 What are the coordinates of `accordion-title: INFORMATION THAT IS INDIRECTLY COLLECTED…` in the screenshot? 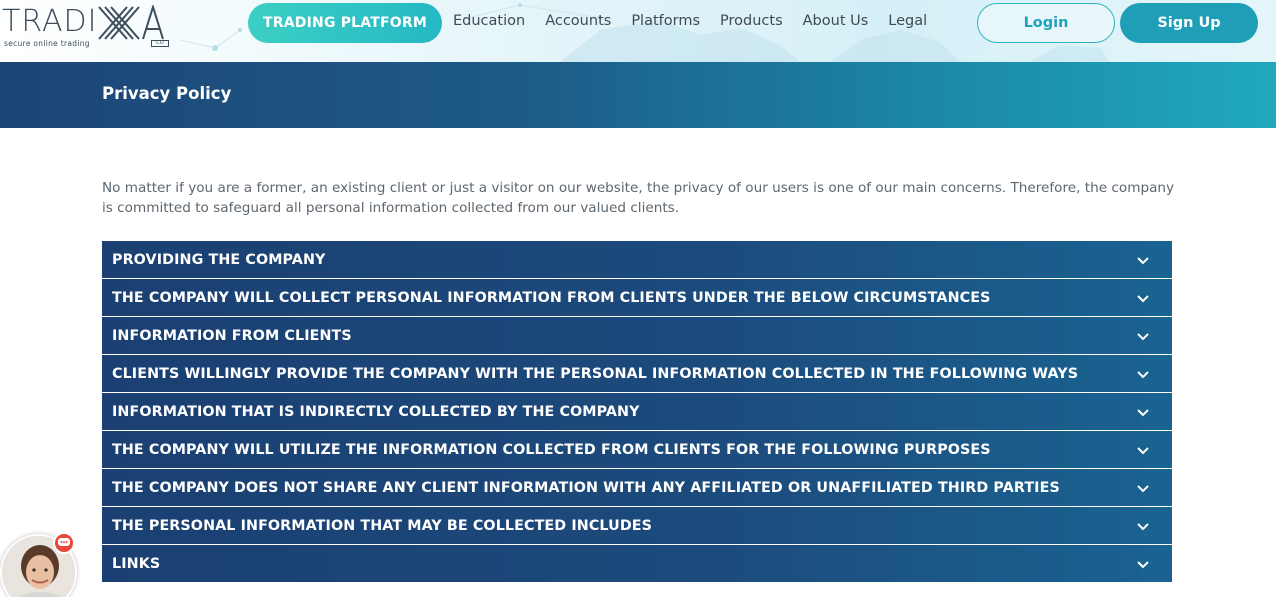 It's located at (376, 411).